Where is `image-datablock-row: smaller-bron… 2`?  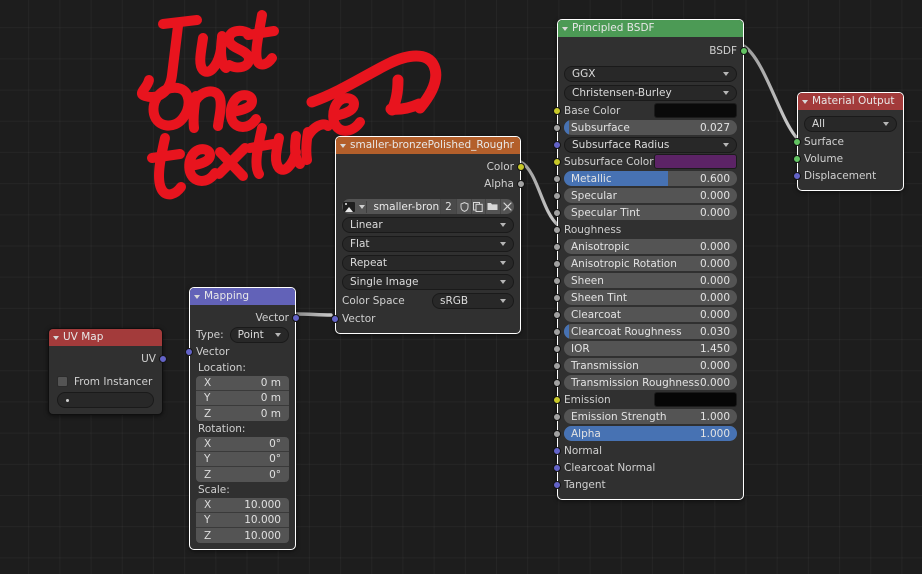
image-datablock-row: smaller-bron… 2 is located at coordinates (428, 206).